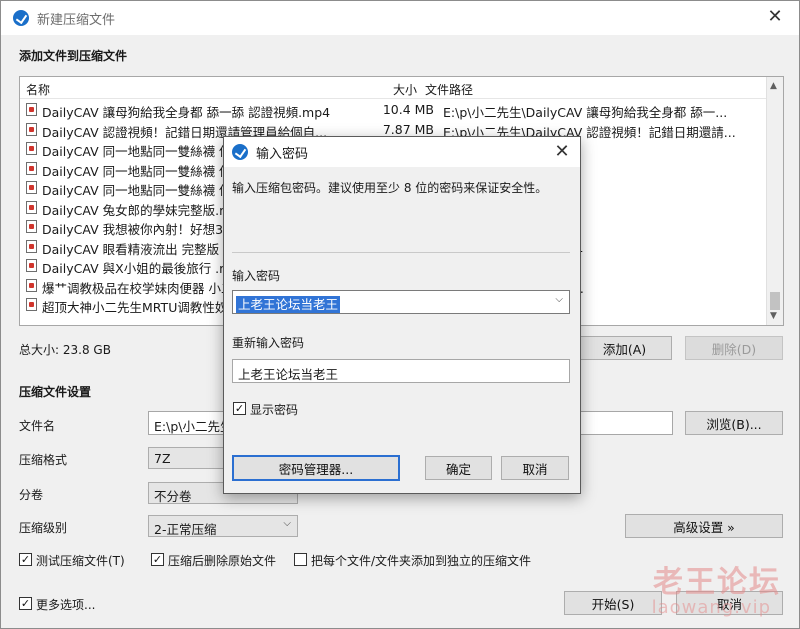 Image resolution: width=800 pixels, height=629 pixels. I want to click on file-size: 7.87 MB, so click(408, 129).